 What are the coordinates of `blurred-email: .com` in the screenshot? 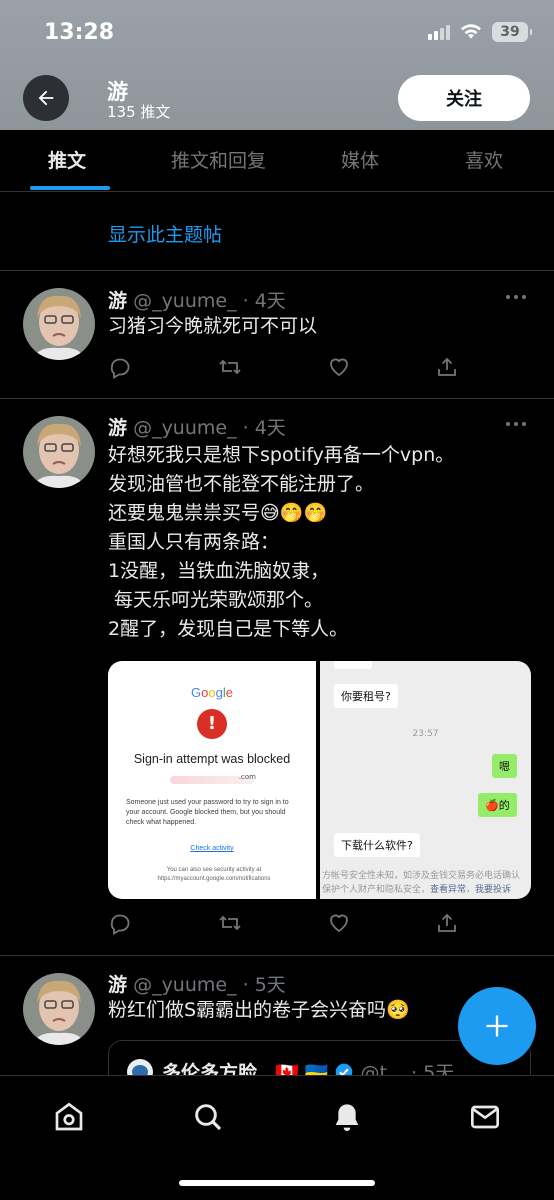 It's located at (213, 778).